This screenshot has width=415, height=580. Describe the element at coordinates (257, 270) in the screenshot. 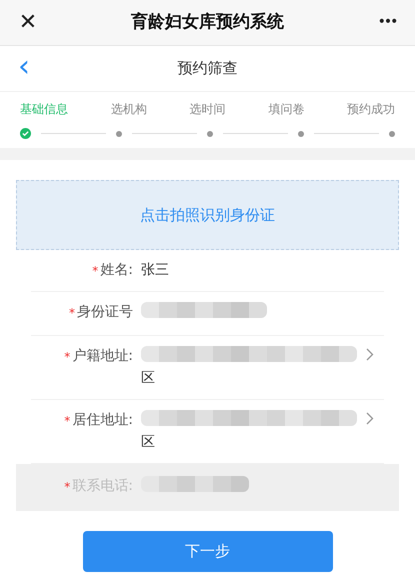

I see `name-input: 张三` at that location.